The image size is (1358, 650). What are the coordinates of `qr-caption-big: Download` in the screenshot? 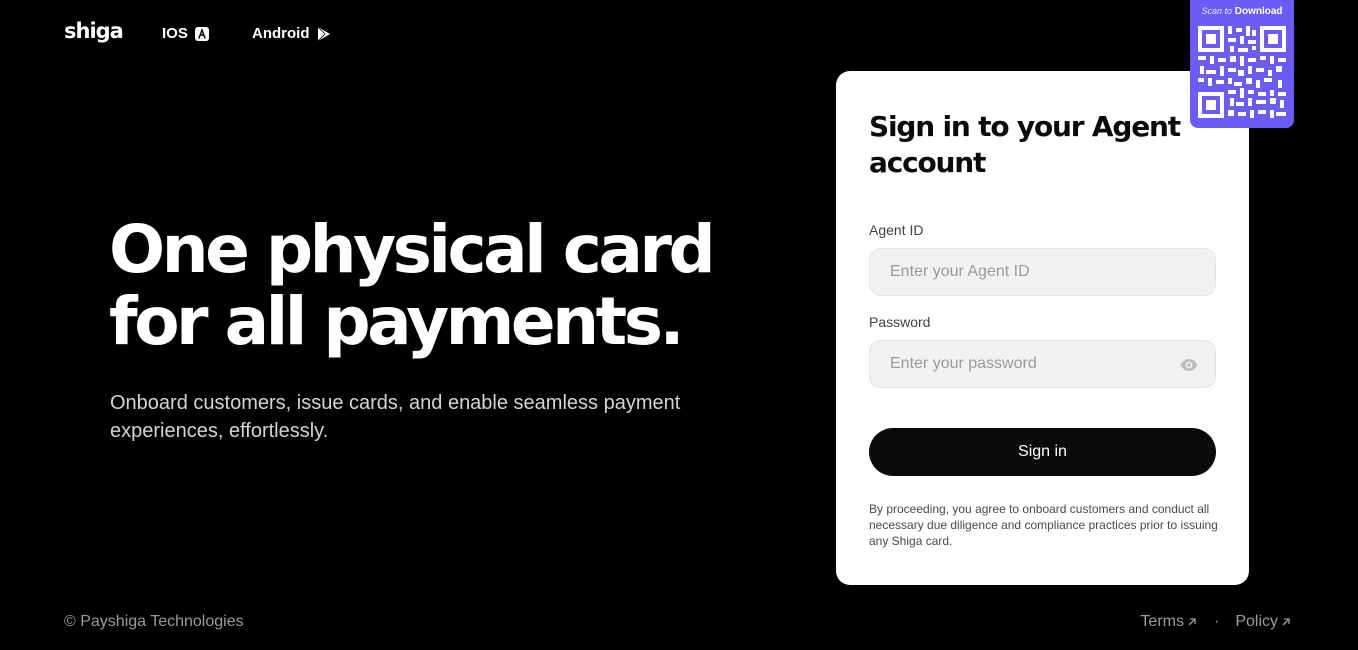 It's located at (1258, 11).